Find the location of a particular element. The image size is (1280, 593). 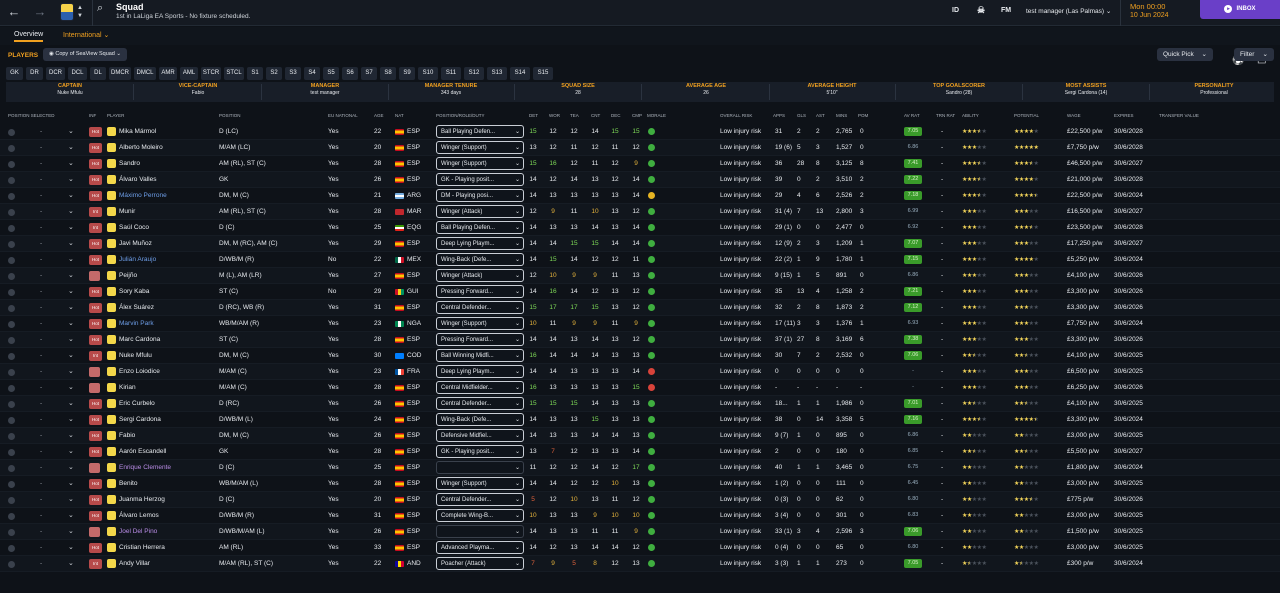

position-filter-button: DMCR is located at coordinates (120, 73).